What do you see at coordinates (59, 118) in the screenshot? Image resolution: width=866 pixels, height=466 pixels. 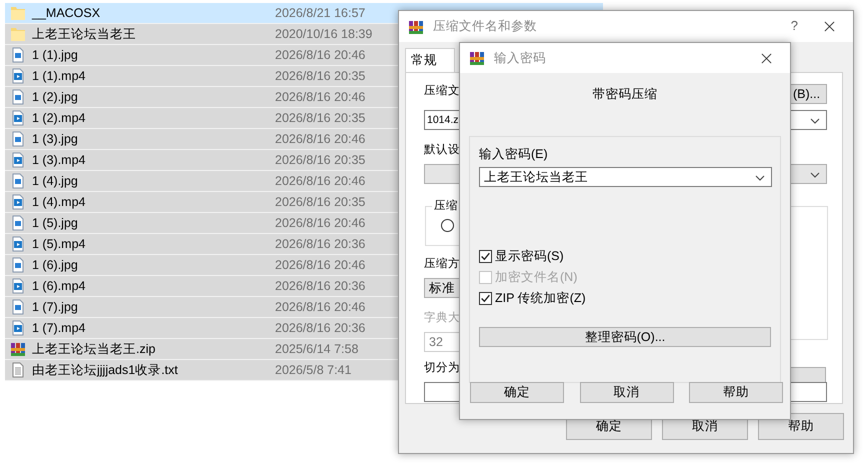 I see `file-name: 1 (2).mp4` at bounding box center [59, 118].